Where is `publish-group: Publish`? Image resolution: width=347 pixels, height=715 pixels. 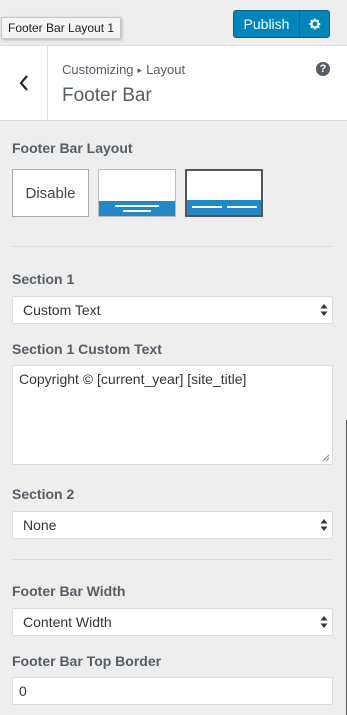 publish-group: Publish is located at coordinates (281, 24).